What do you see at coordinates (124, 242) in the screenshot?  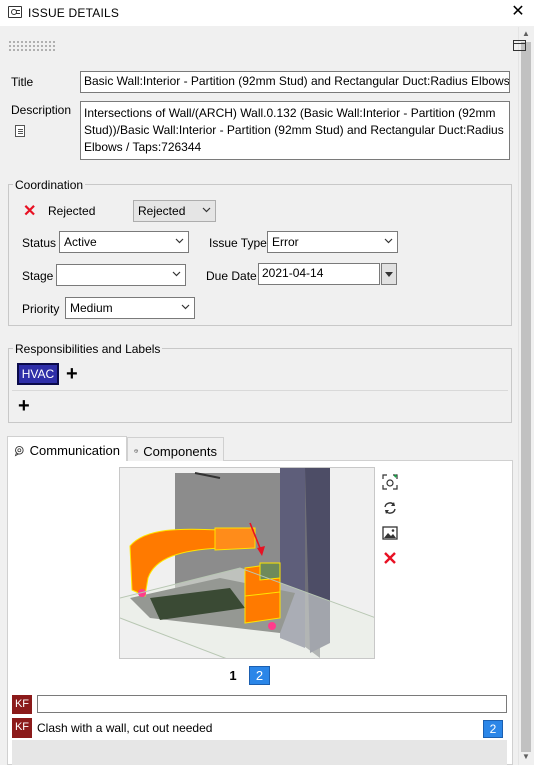 I see `status-select: Active` at bounding box center [124, 242].